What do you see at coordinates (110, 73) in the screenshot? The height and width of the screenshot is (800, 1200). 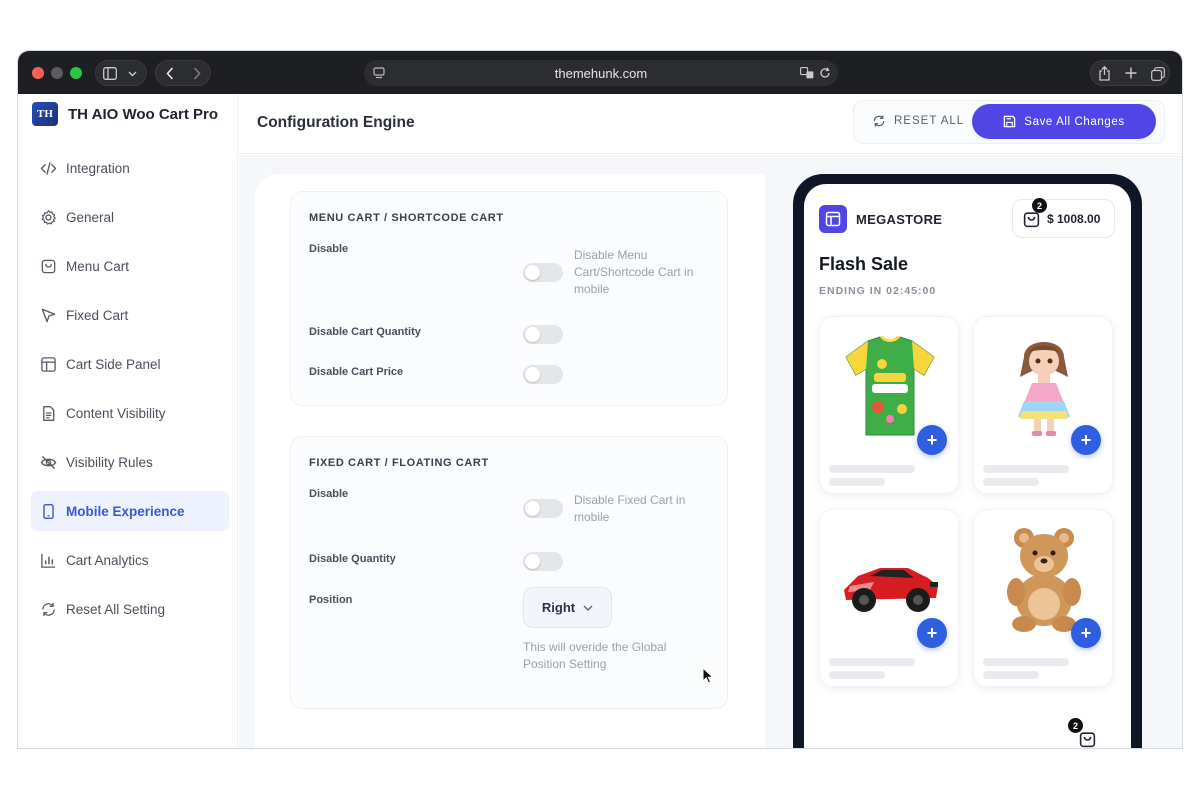 I see `sidebar-icon` at bounding box center [110, 73].